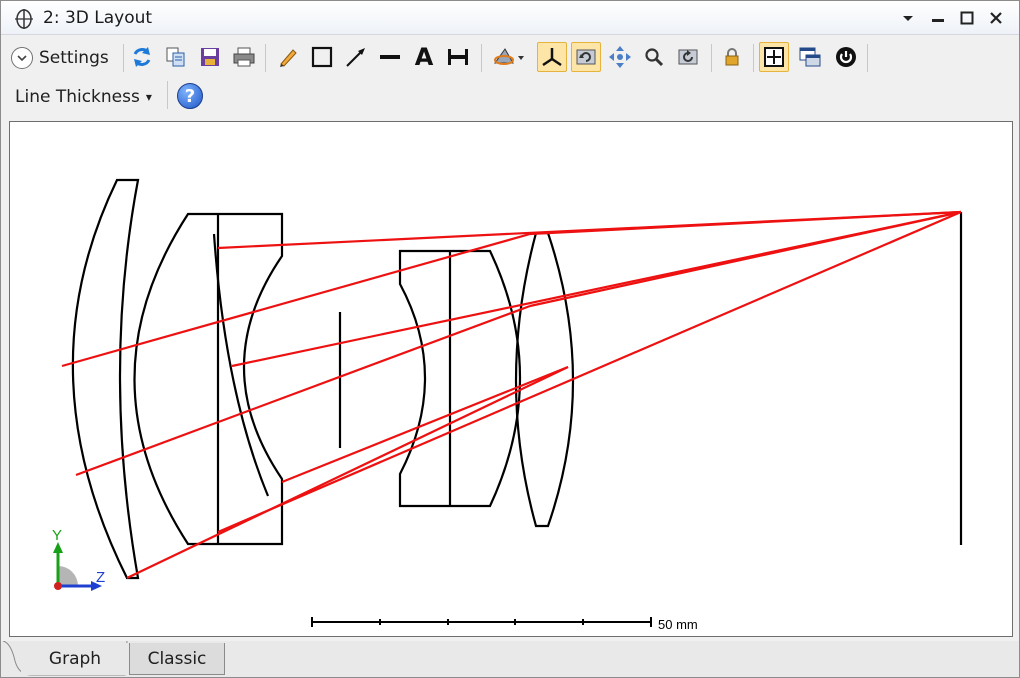 The image size is (1020, 678). What do you see at coordinates (774, 57) in the screenshot?
I see `window-layout-icon` at bounding box center [774, 57].